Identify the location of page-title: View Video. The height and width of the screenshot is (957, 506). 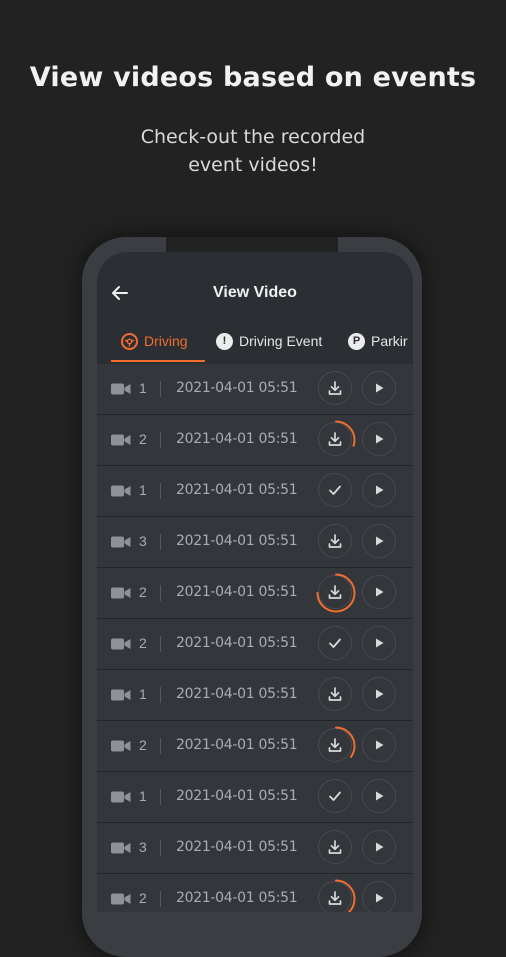
(255, 292).